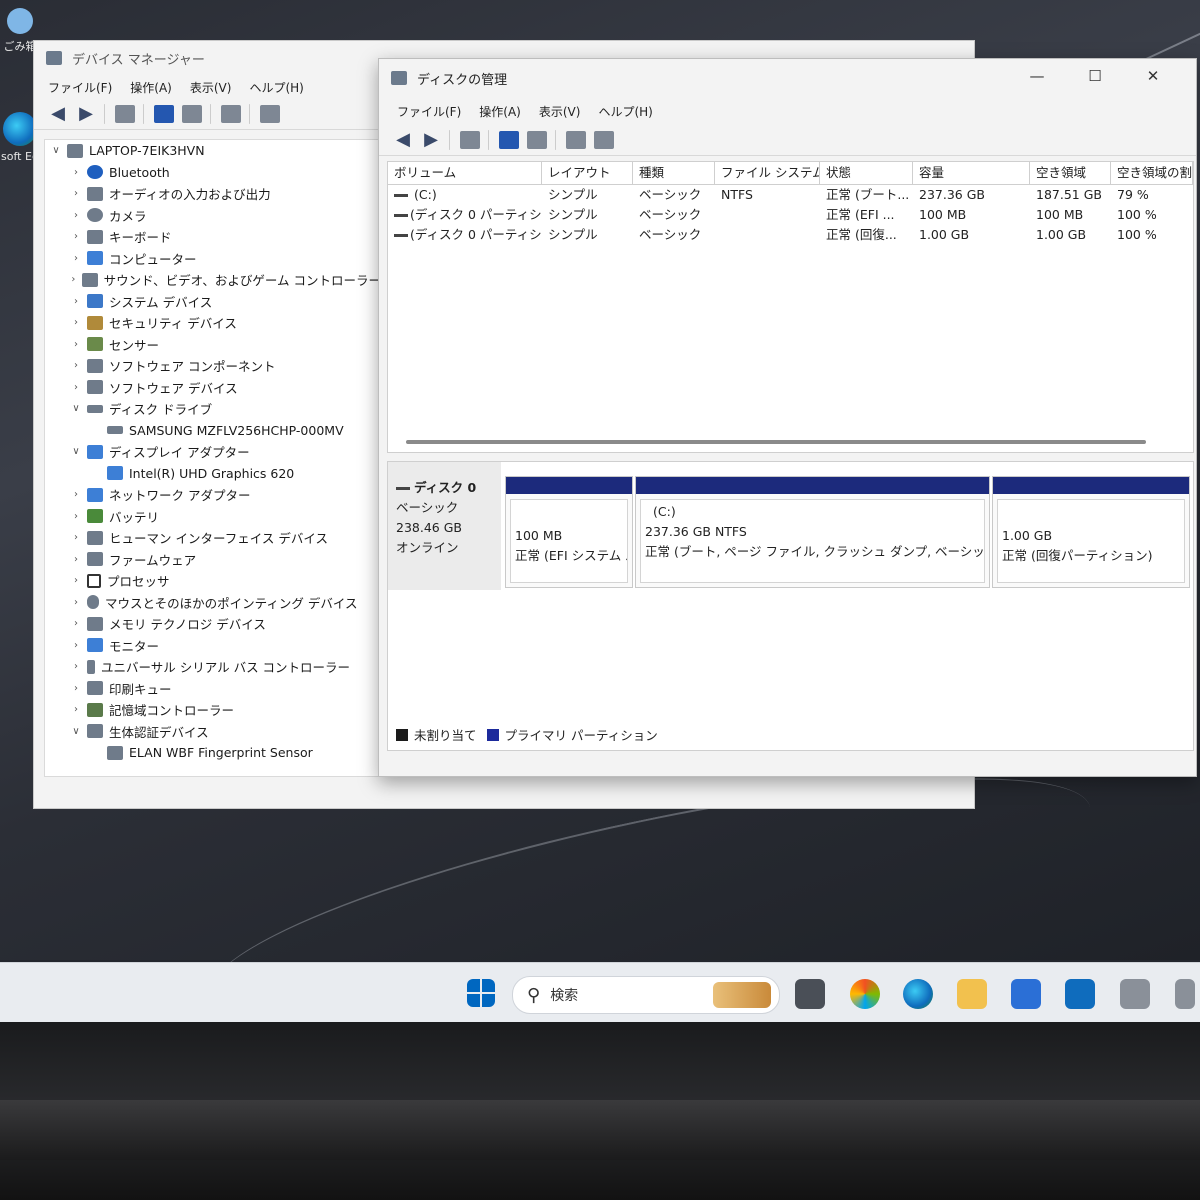  What do you see at coordinates (971, 173) in the screenshot?
I see `column-header-capacity: 容量` at bounding box center [971, 173].